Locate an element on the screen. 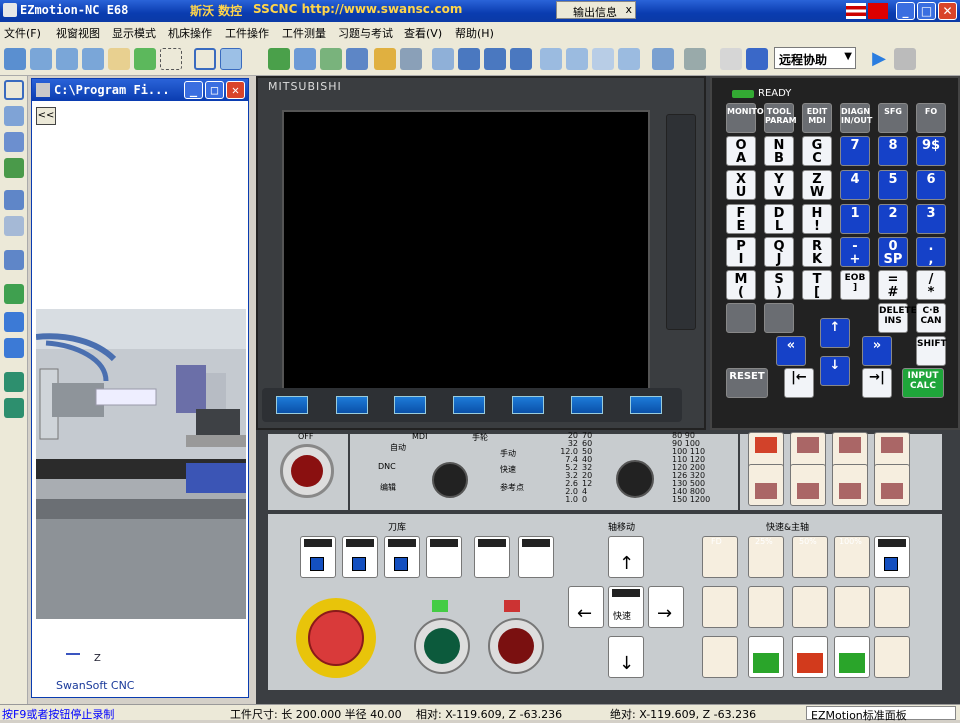 Image resolution: width=960 pixels, height=723 pixels. key-cancel: C·B CAN is located at coordinates (931, 318).